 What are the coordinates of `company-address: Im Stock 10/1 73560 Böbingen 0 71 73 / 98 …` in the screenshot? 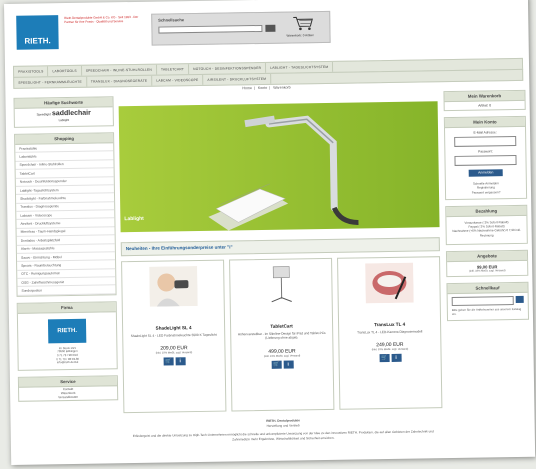 It's located at (67, 356).